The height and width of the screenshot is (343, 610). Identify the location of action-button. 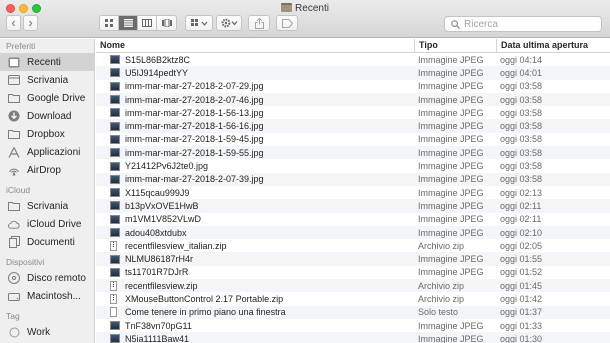
(229, 23).